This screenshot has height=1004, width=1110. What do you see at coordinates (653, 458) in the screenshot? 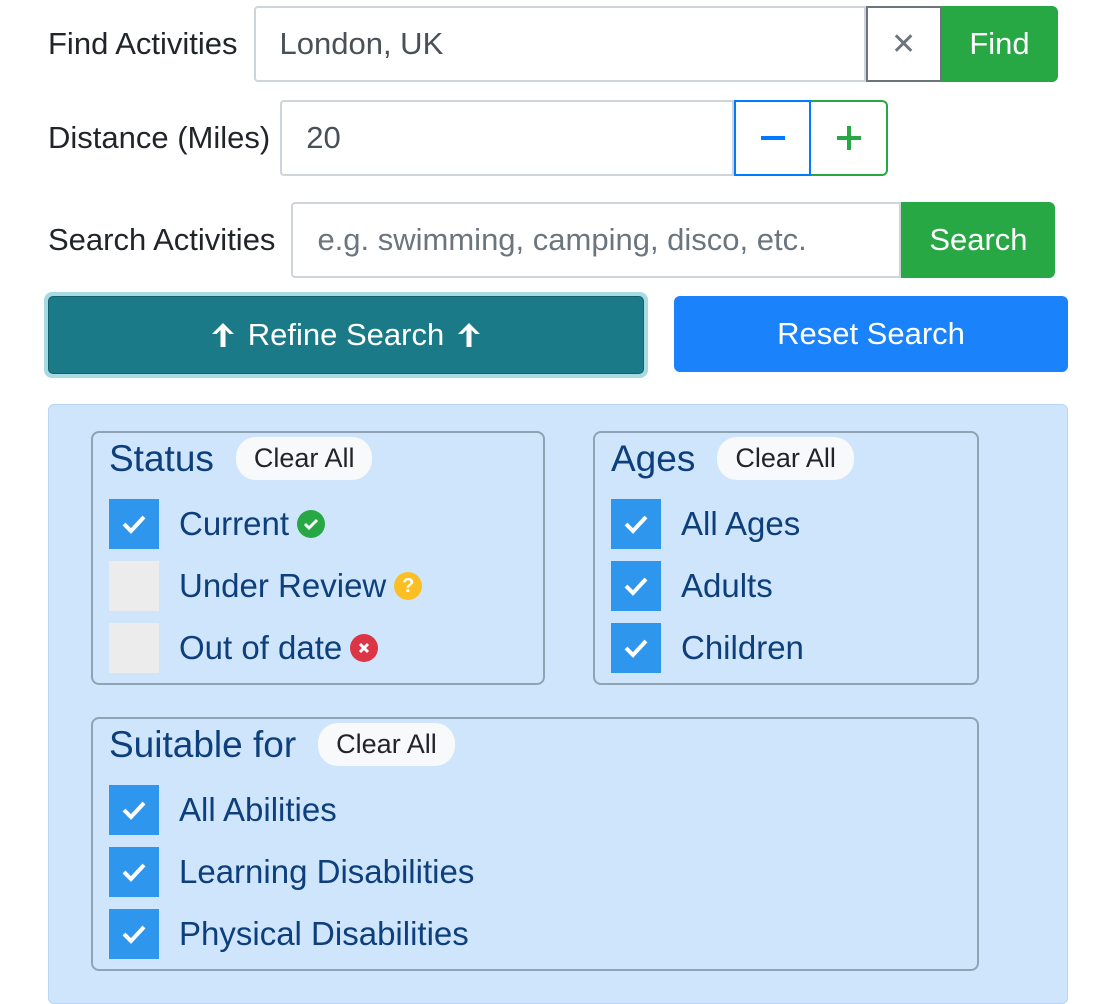
I see `ages-title: Ages` at bounding box center [653, 458].